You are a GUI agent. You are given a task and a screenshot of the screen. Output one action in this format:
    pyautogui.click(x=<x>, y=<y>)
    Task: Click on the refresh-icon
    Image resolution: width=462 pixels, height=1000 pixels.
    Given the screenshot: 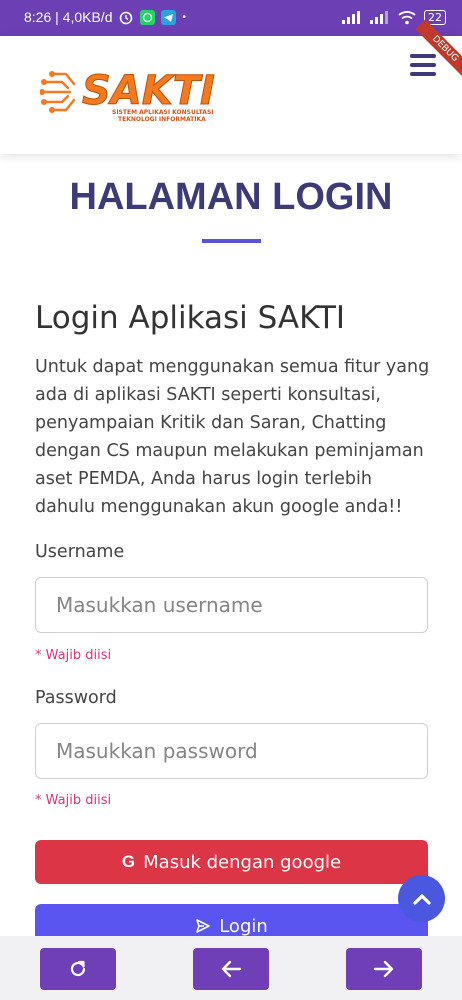 What is the action you would take?
    pyautogui.click(x=78, y=968)
    